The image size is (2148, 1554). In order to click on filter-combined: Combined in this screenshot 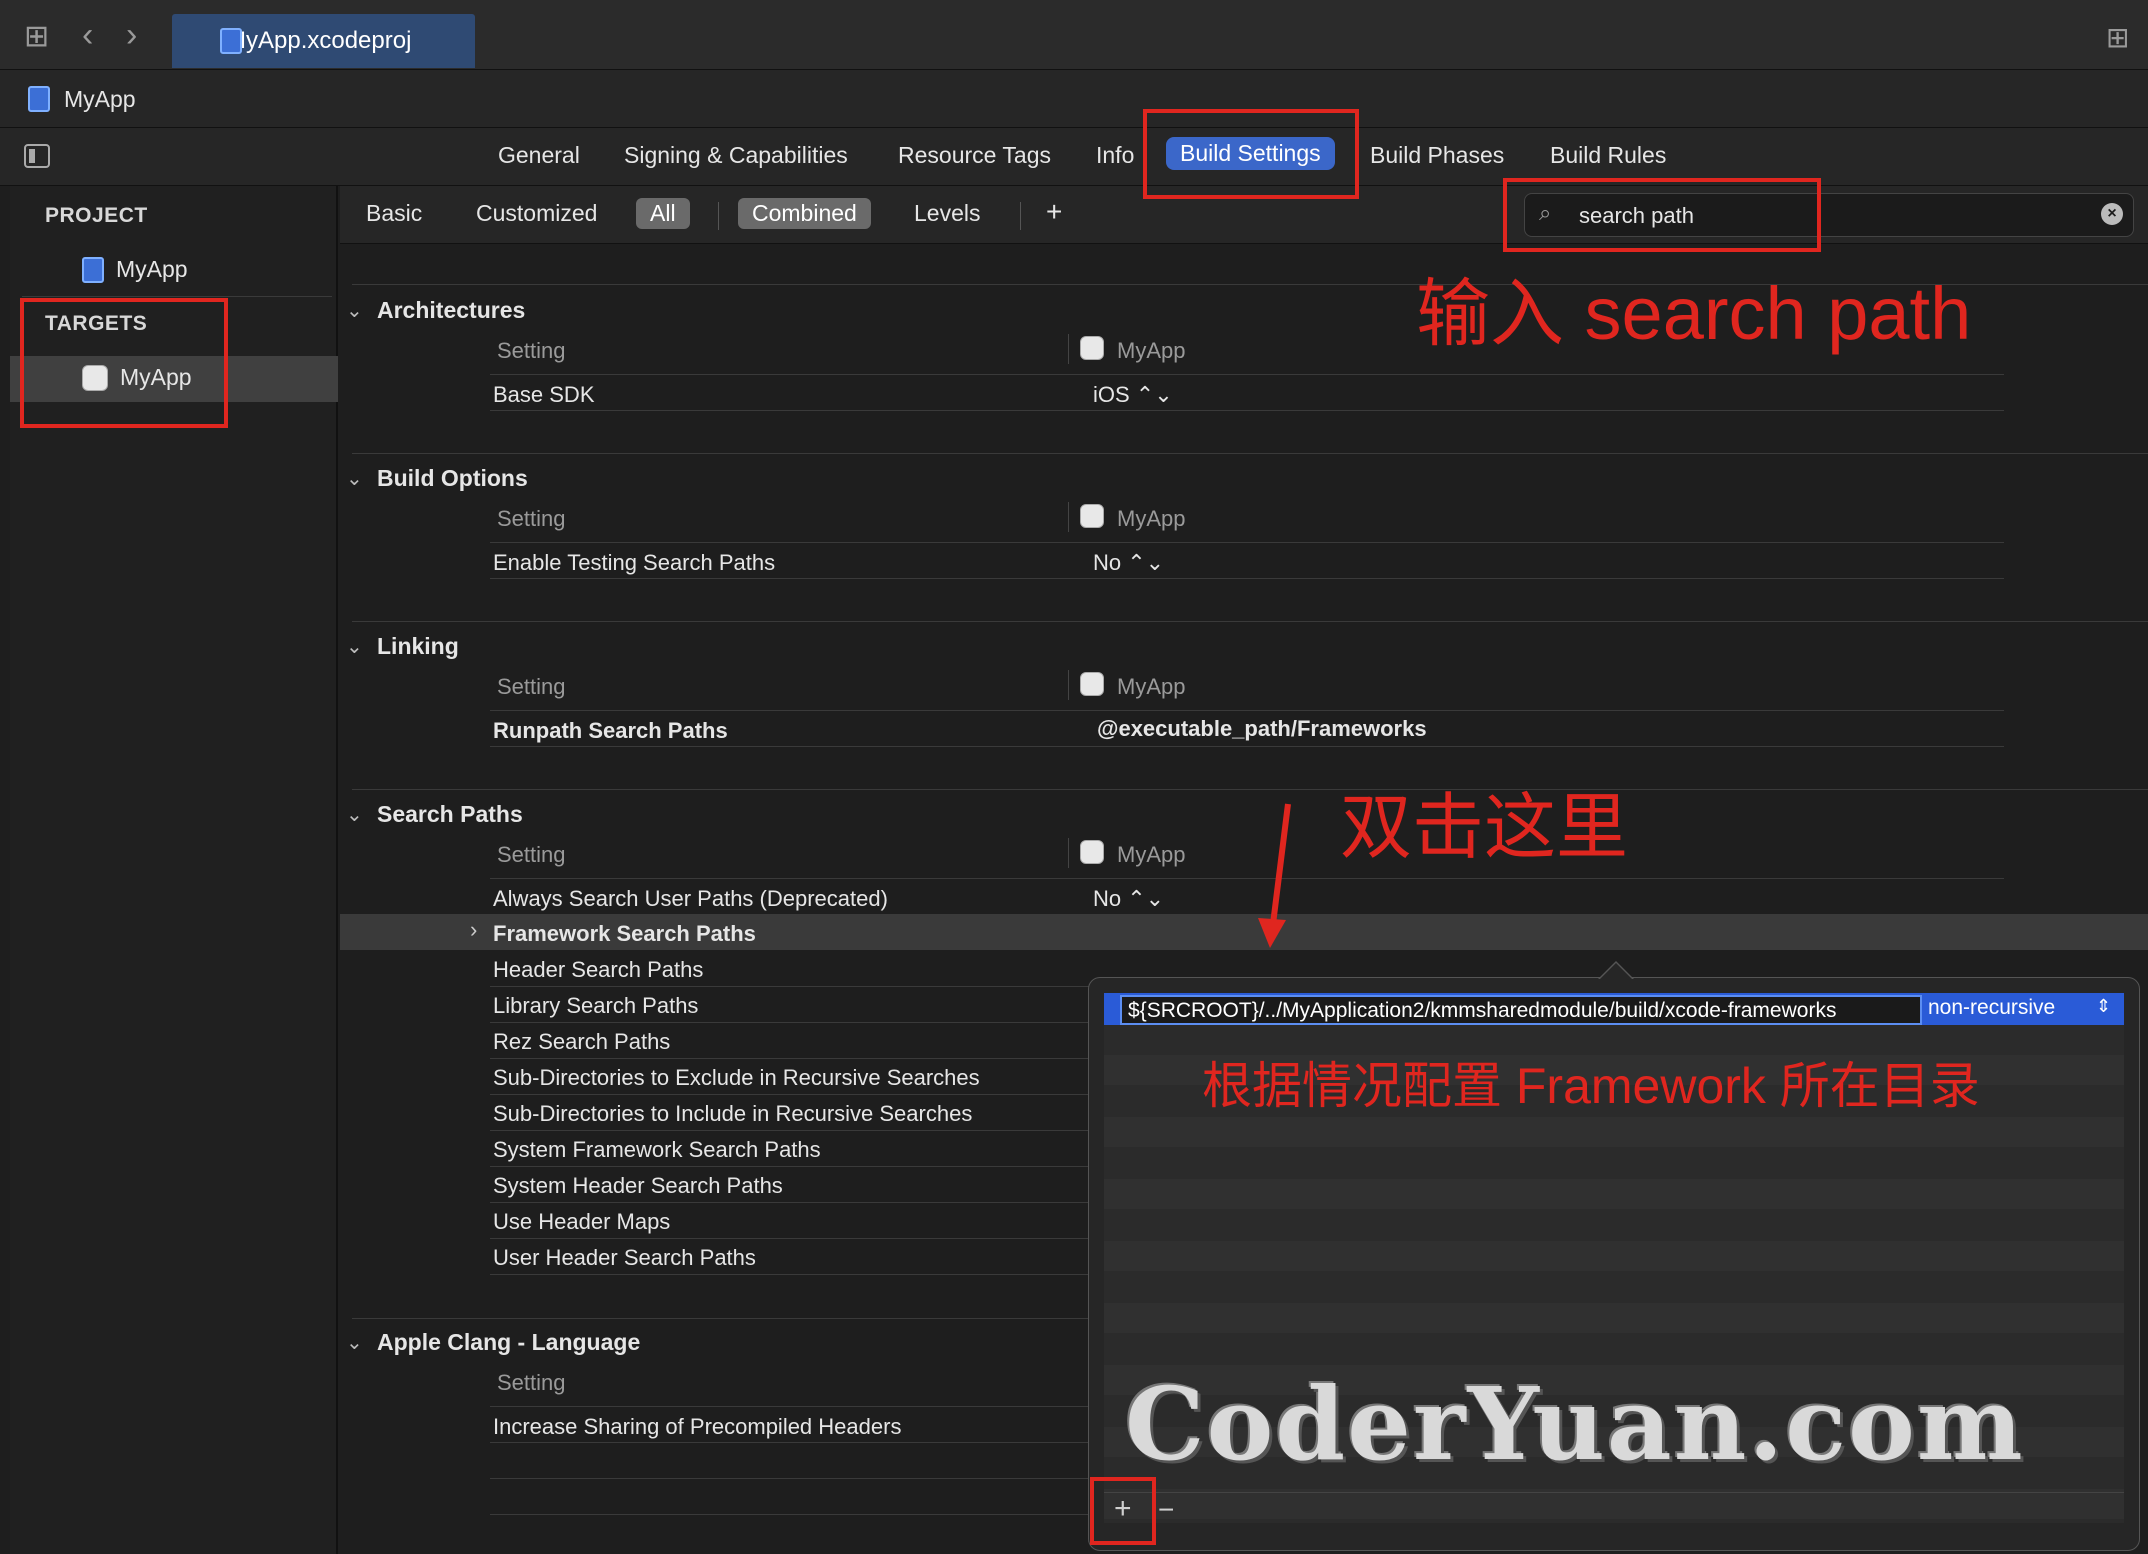, I will do `click(804, 213)`.